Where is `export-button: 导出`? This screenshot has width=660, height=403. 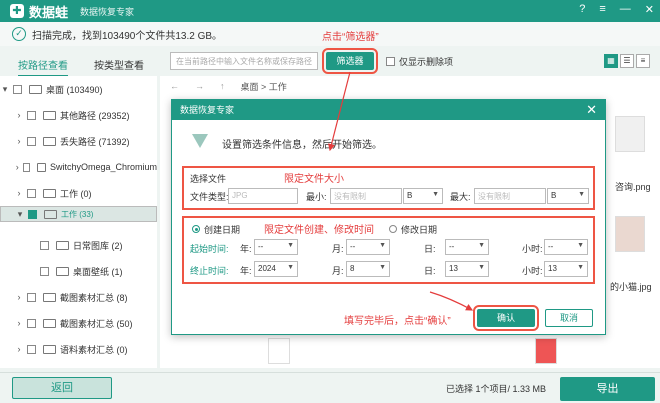 export-button: 导出 is located at coordinates (607, 389).